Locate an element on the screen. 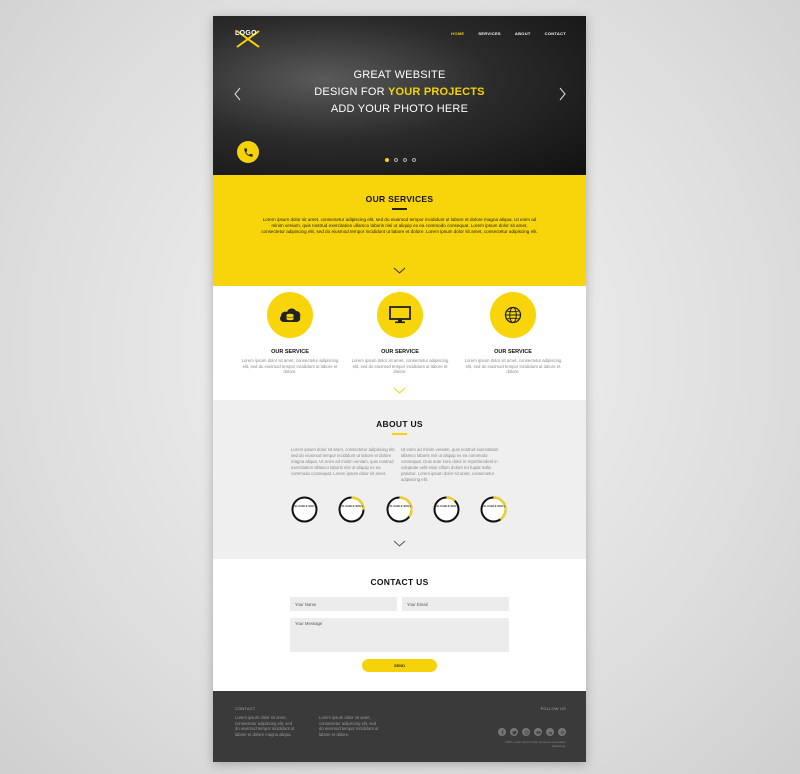 Image resolution: width=800 pixels, height=774 pixels. skill-label-5: VALUABLE SKILL is located at coordinates (493, 506).